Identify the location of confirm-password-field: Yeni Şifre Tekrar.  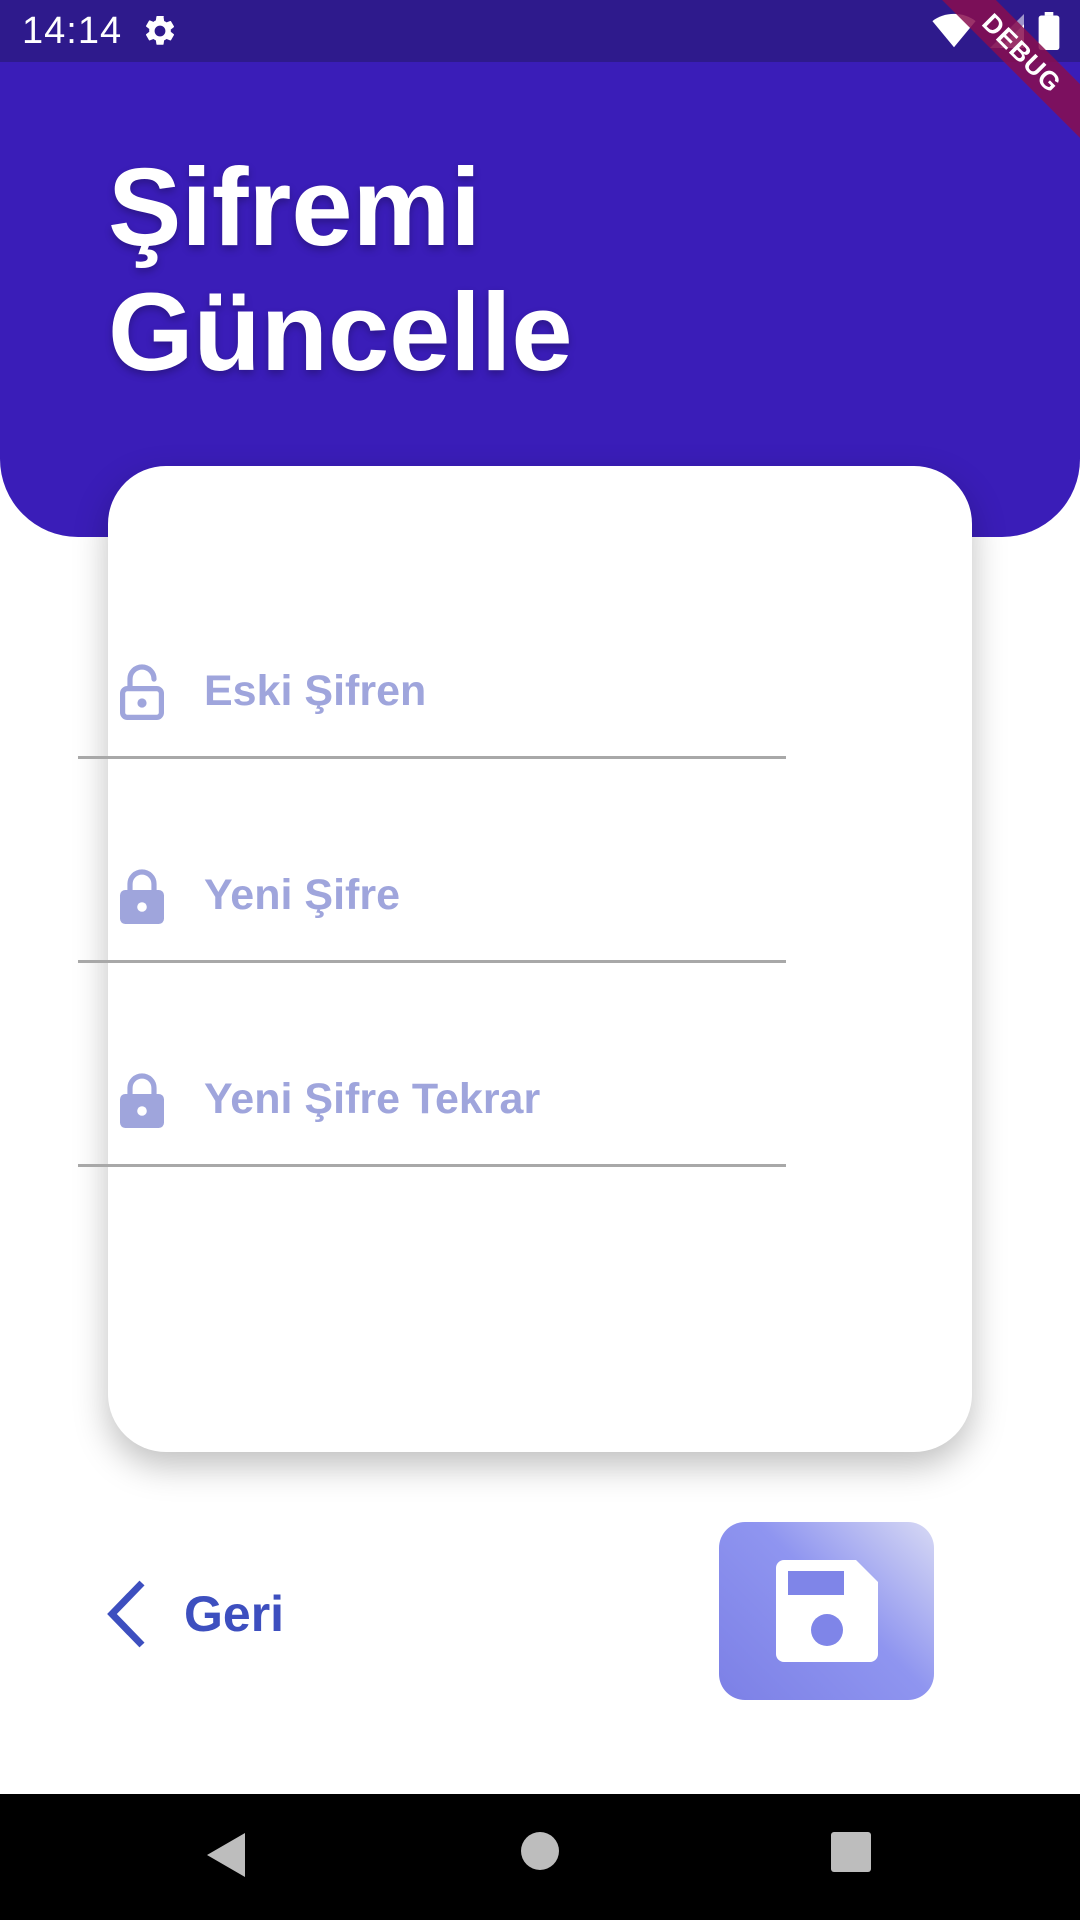
(432, 1095).